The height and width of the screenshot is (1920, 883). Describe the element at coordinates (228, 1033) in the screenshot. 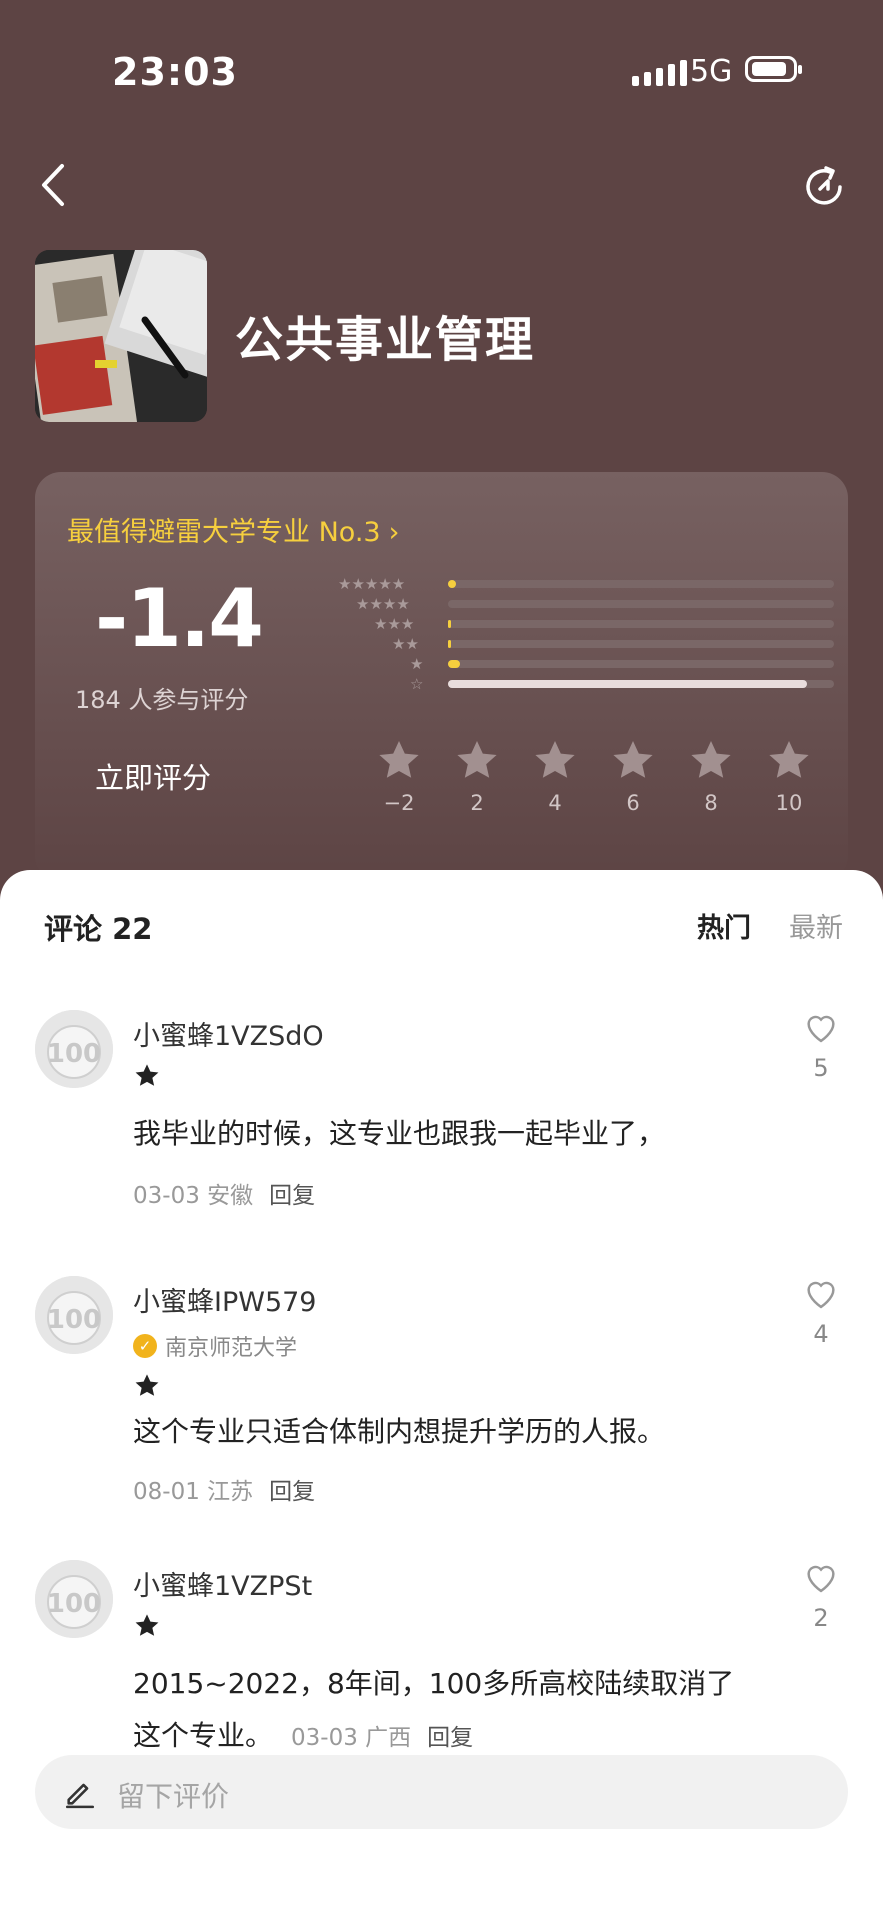

I see `comment-username: 小蜜蜂1VZSdO` at that location.